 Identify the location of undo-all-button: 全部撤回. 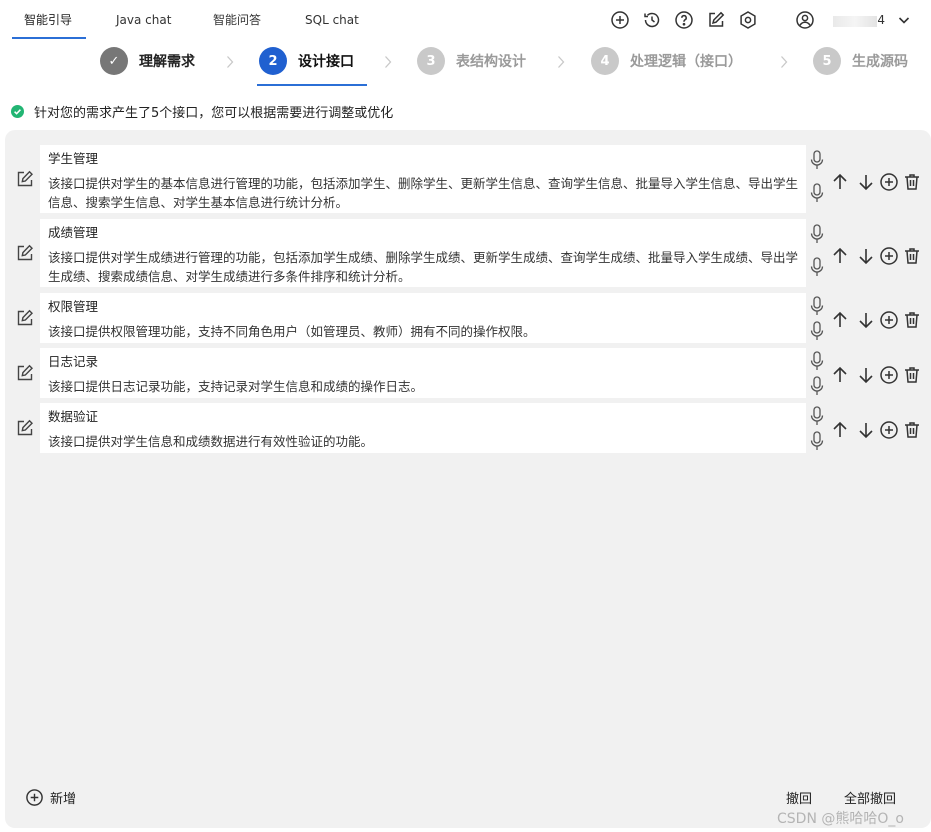
(870, 797).